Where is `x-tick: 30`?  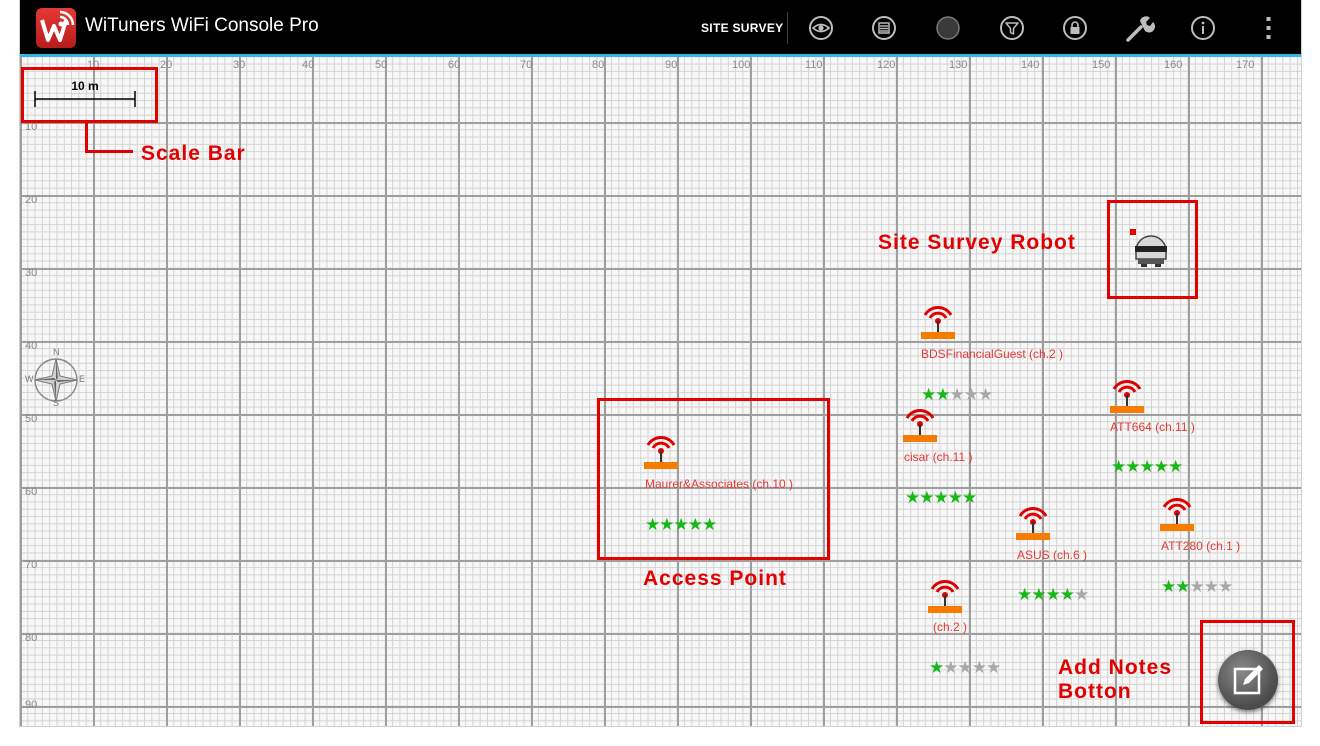
x-tick: 30 is located at coordinates (239, 65).